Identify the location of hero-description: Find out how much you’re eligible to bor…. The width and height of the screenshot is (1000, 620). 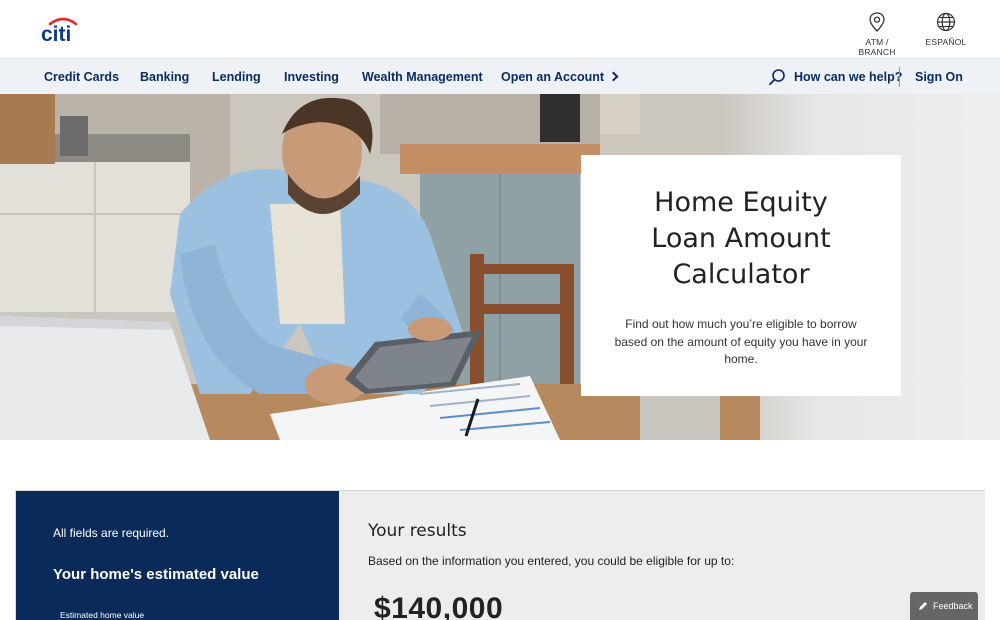
(741, 341).